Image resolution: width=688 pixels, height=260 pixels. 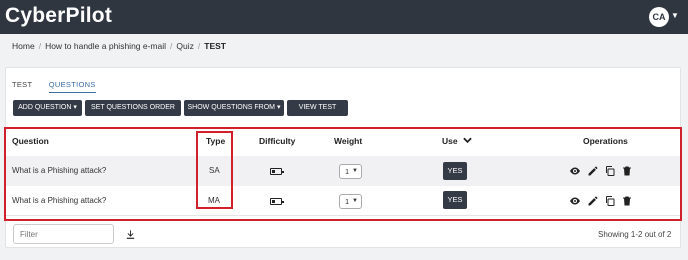 I want to click on top-navbar: CyberPilot CA ▼, so click(x=344, y=17).